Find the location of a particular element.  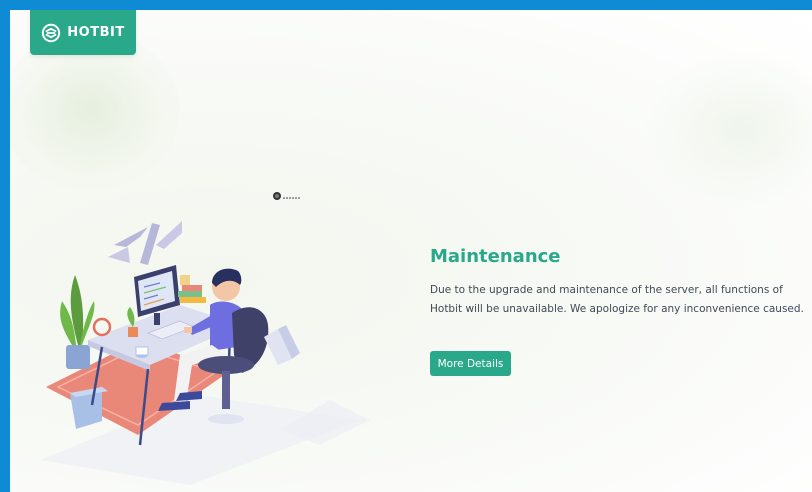

page-title: Maintenance is located at coordinates (495, 256).